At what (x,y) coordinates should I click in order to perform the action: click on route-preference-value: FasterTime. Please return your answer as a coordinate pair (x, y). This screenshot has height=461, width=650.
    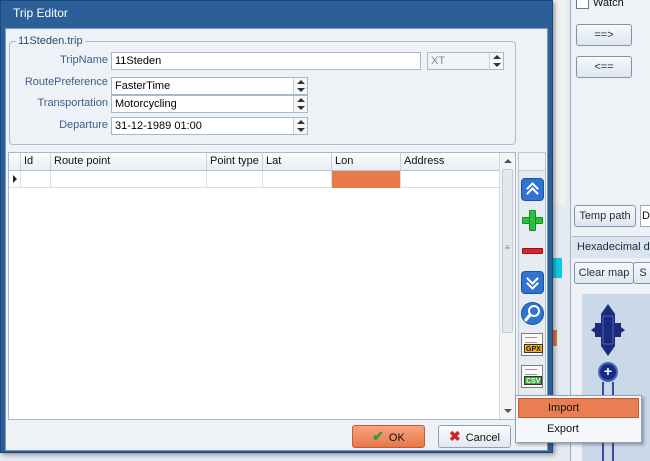
    Looking at the image, I should click on (143, 86).